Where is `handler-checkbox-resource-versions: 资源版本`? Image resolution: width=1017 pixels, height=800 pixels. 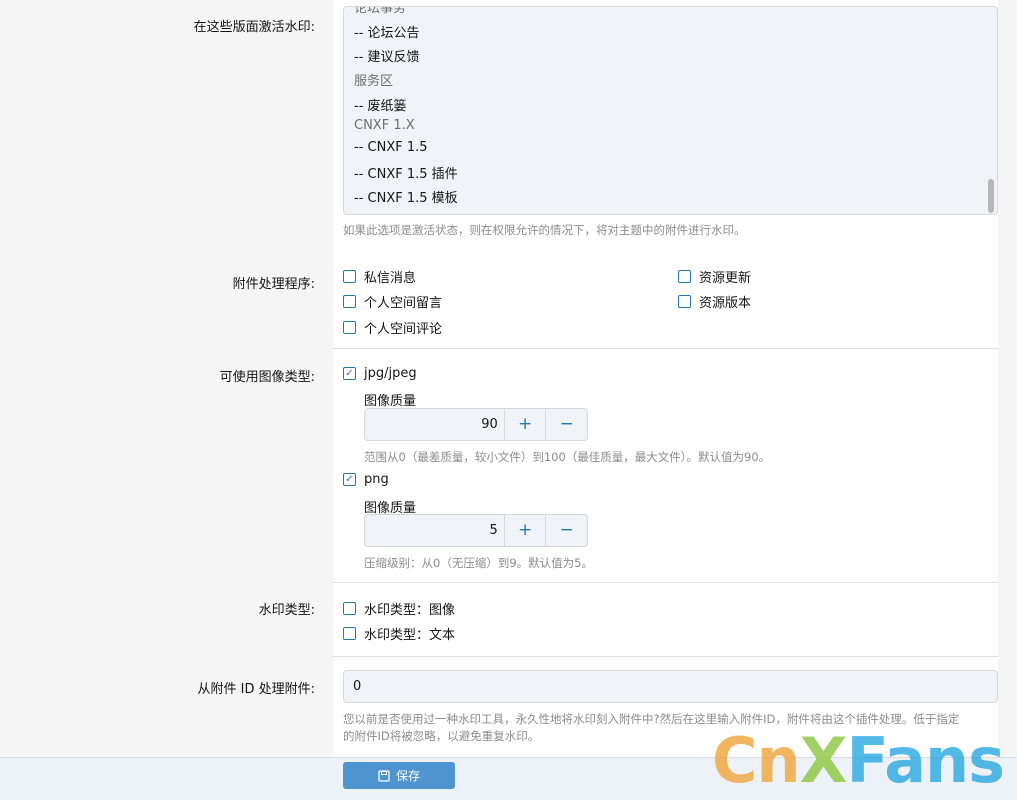
handler-checkbox-resource-versions: 资源版本 is located at coordinates (714, 301).